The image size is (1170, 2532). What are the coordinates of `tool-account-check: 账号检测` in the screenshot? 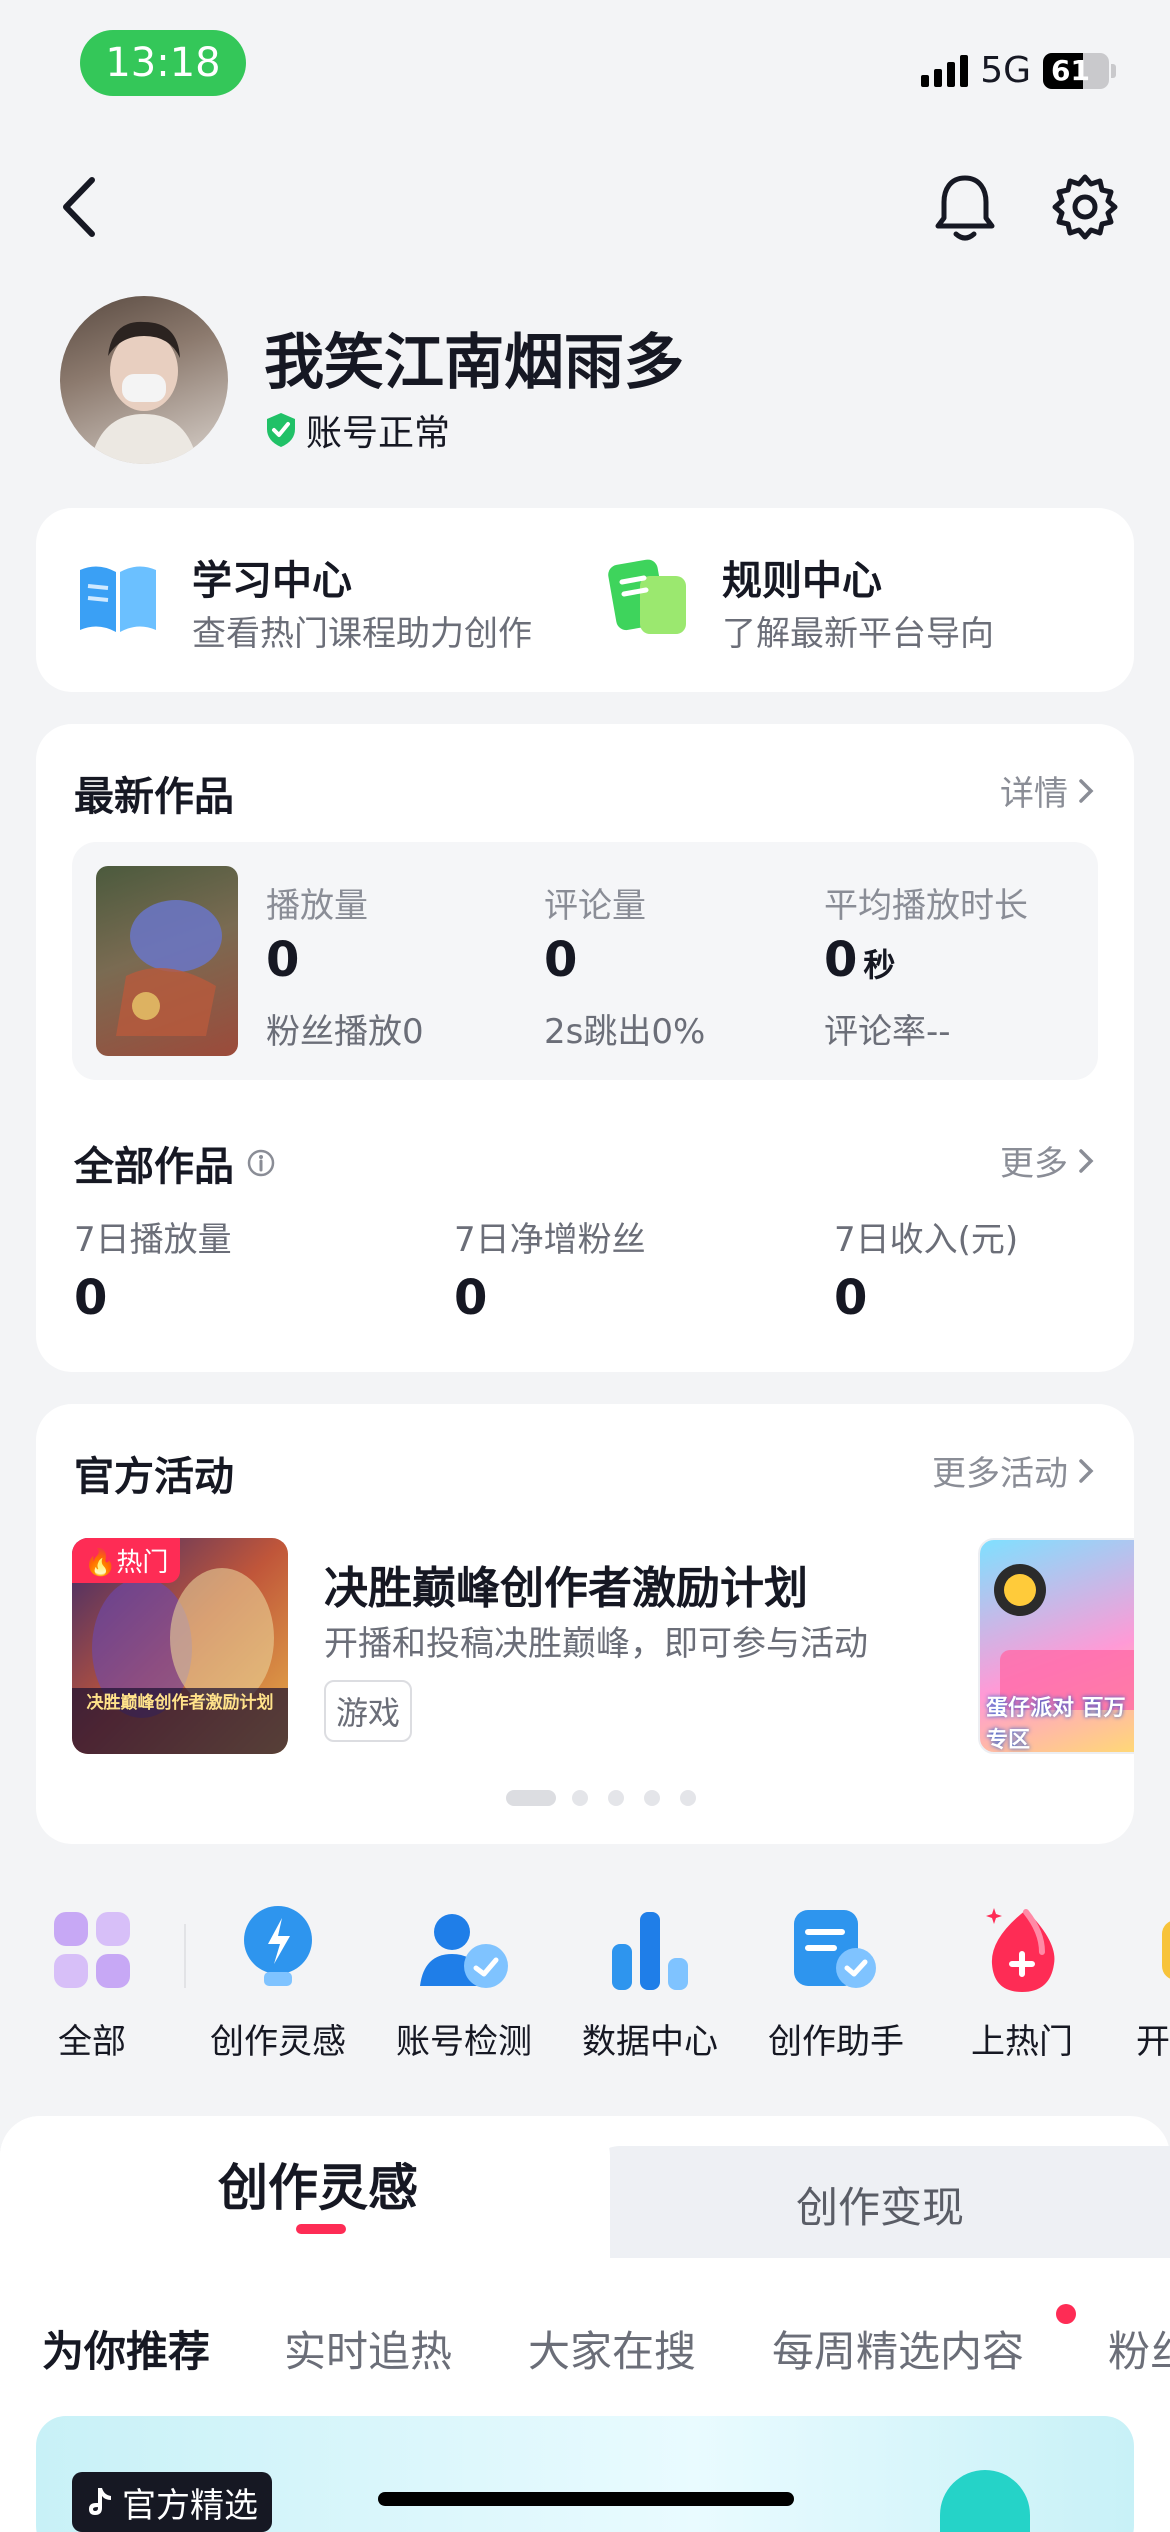 It's located at (464, 1981).